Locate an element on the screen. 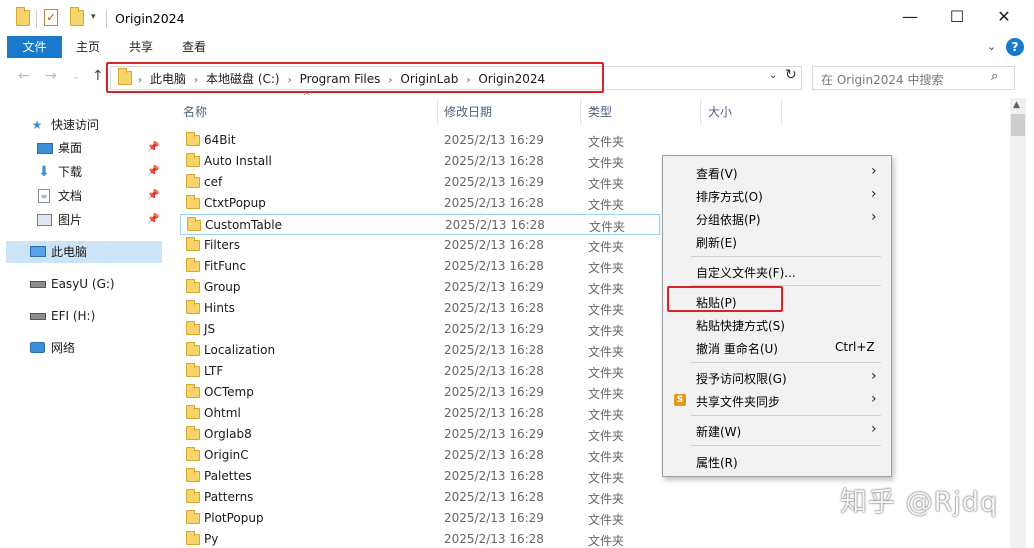  desktop-icon is located at coordinates (45, 148).